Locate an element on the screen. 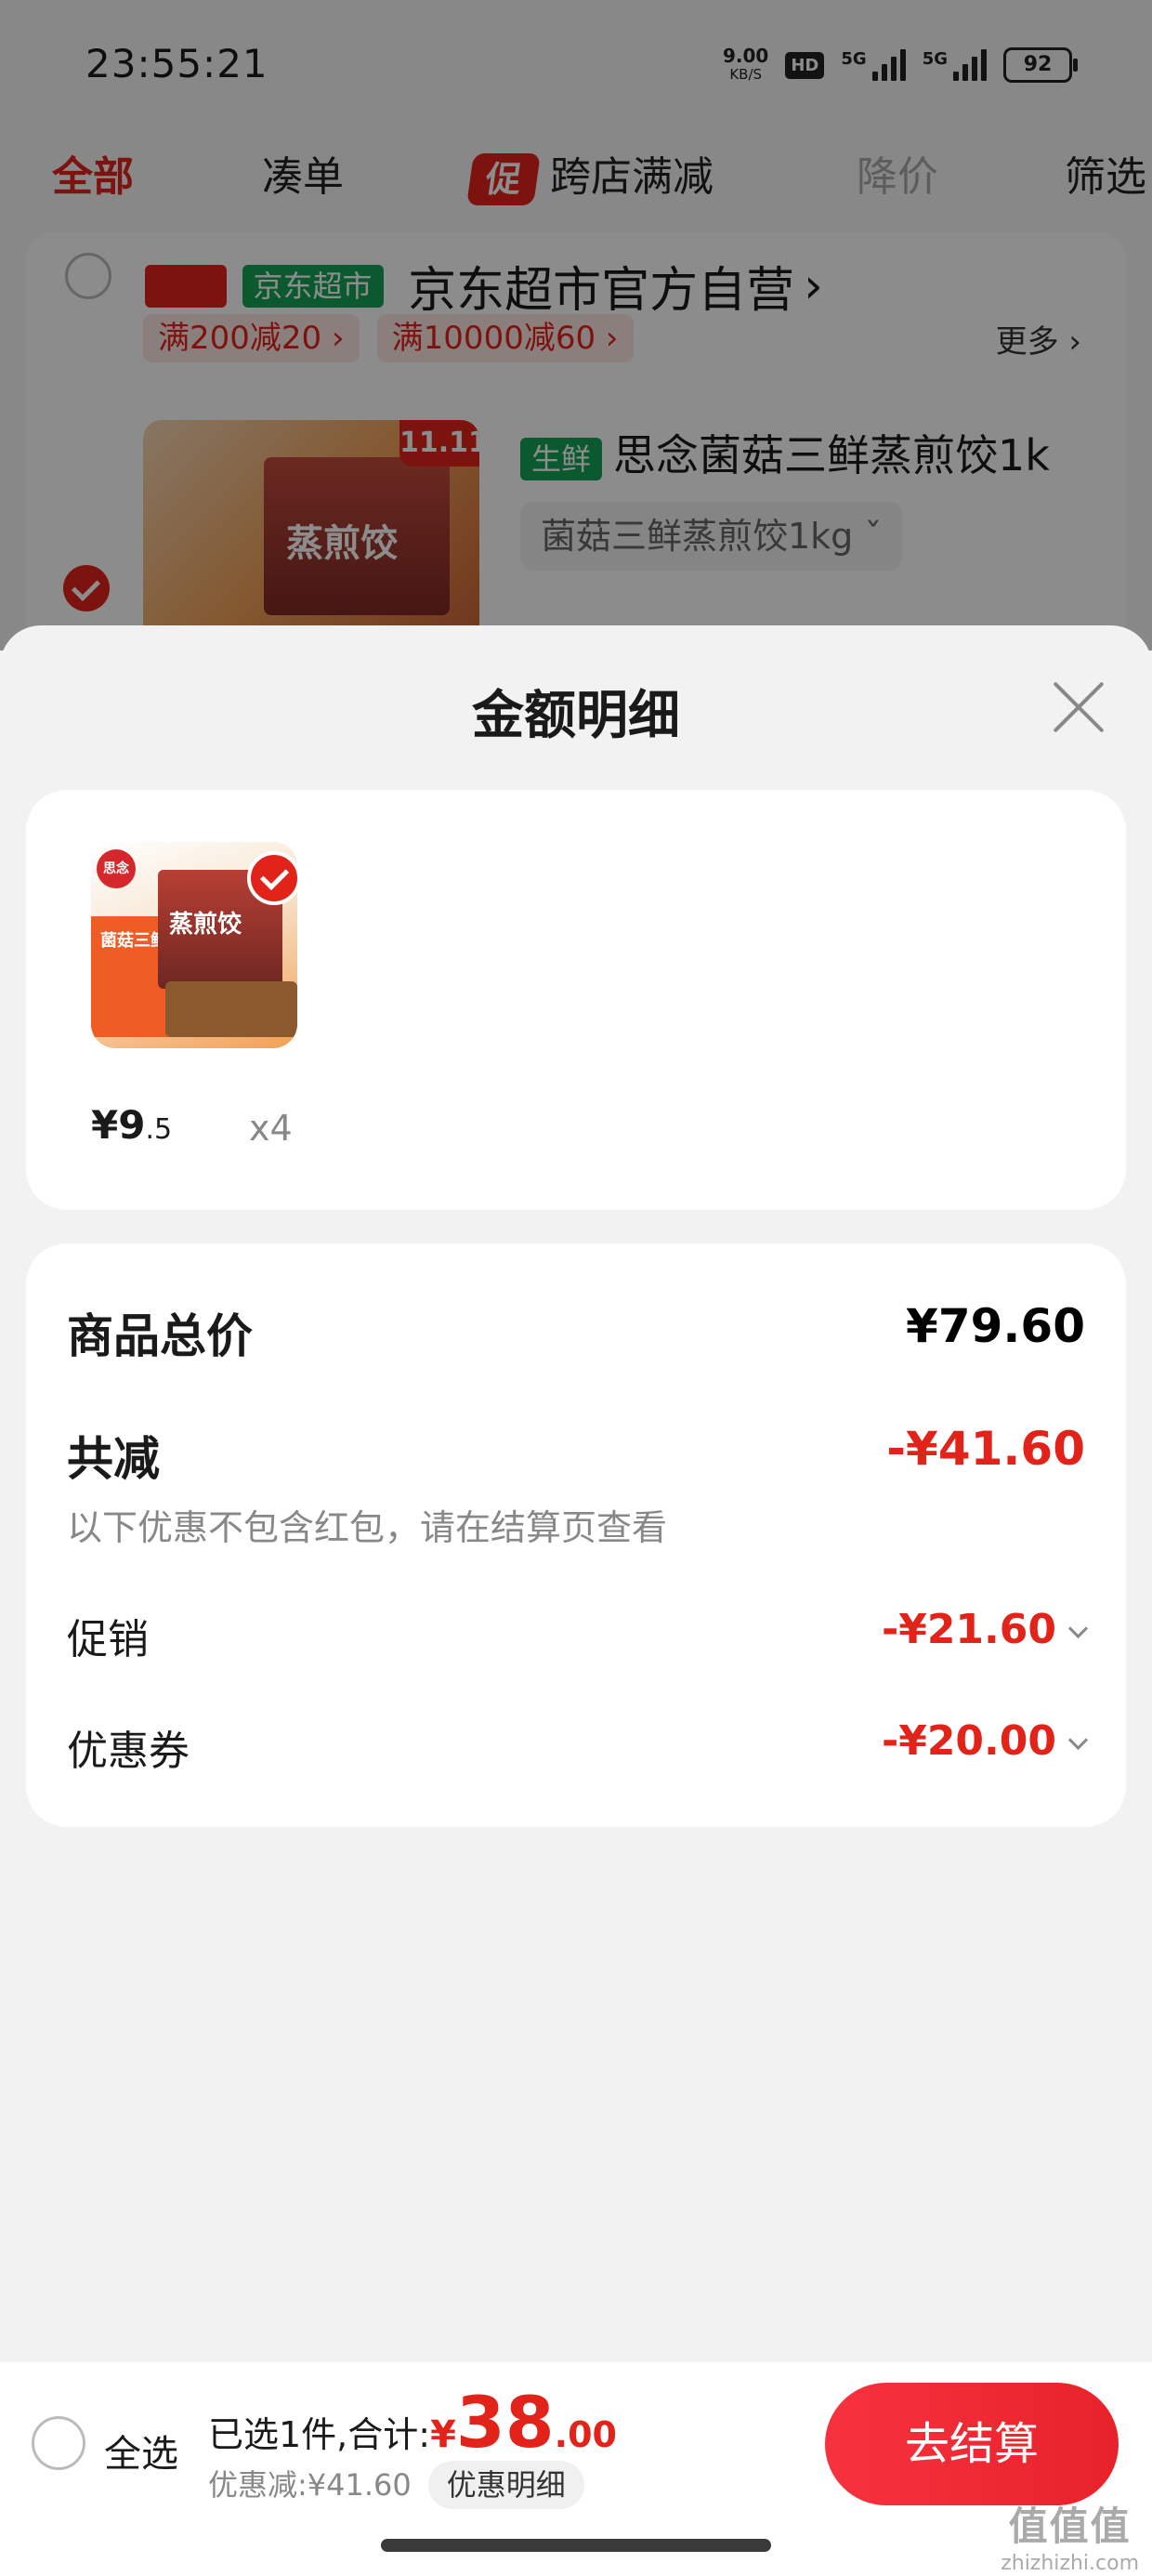  coupon-label: 优惠券 is located at coordinates (128, 1751).